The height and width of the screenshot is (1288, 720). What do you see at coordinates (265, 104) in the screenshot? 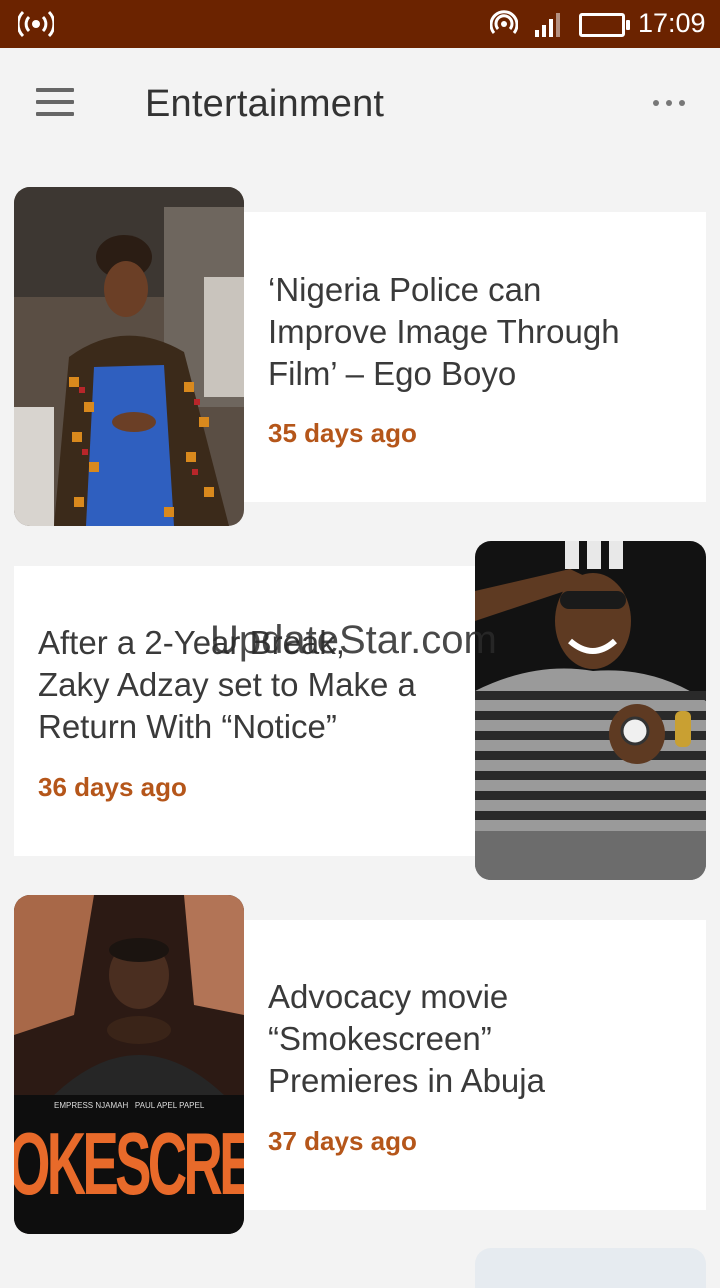
I see `page-title: Entertainment` at bounding box center [265, 104].